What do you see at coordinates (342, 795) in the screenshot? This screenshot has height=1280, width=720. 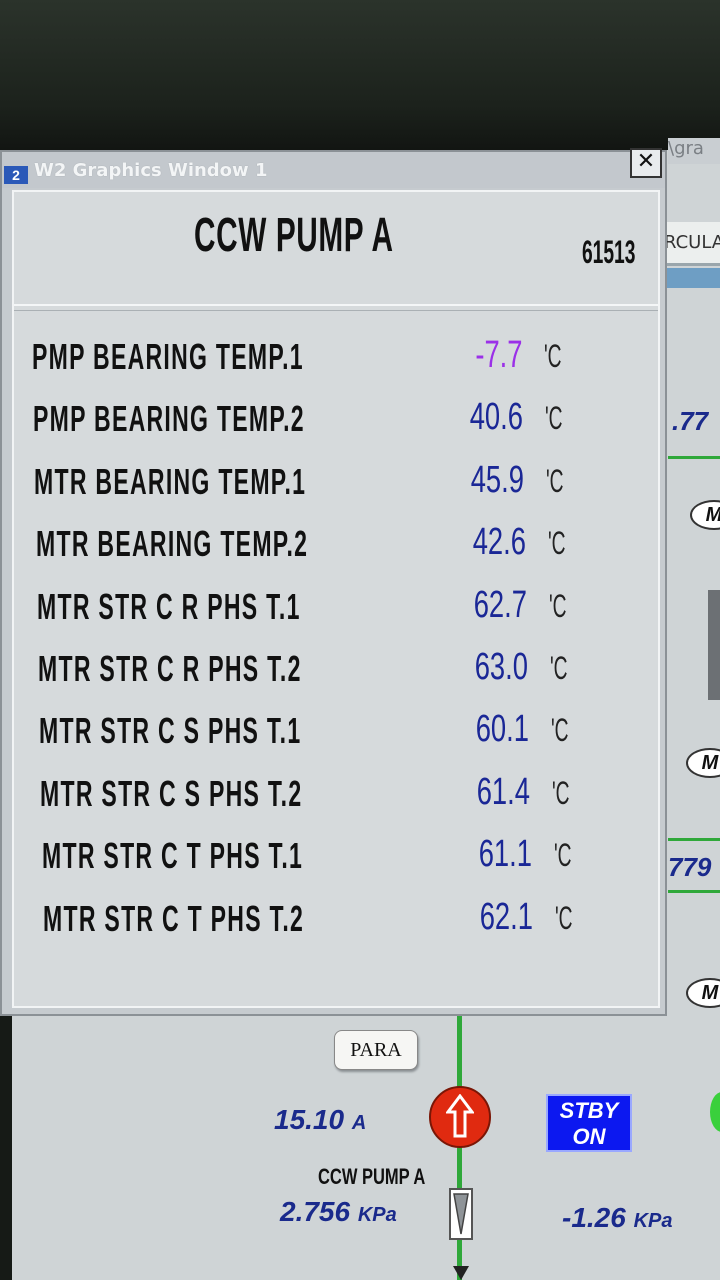 I see `temperature-row: MTR STR C S PHS T.2 61.4 'C` at bounding box center [342, 795].